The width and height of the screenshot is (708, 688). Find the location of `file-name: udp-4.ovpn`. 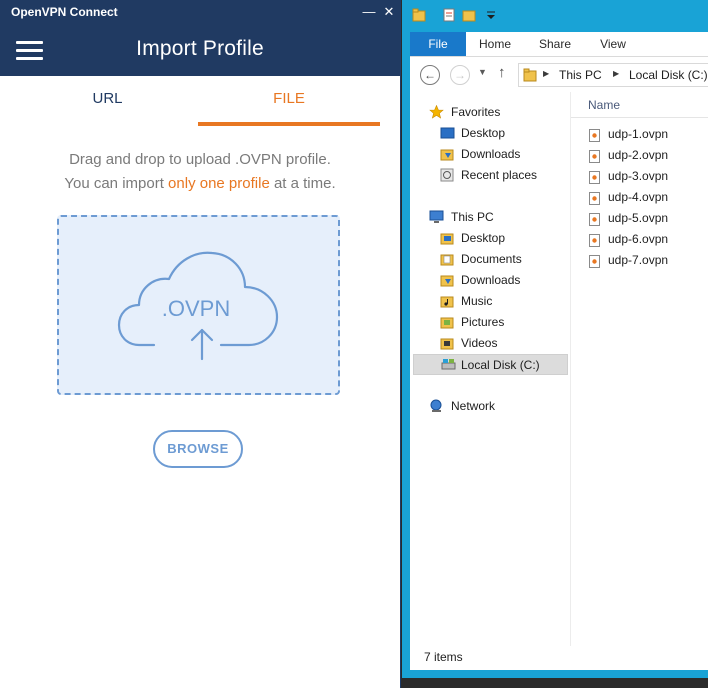

file-name: udp-4.ovpn is located at coordinates (638, 197).